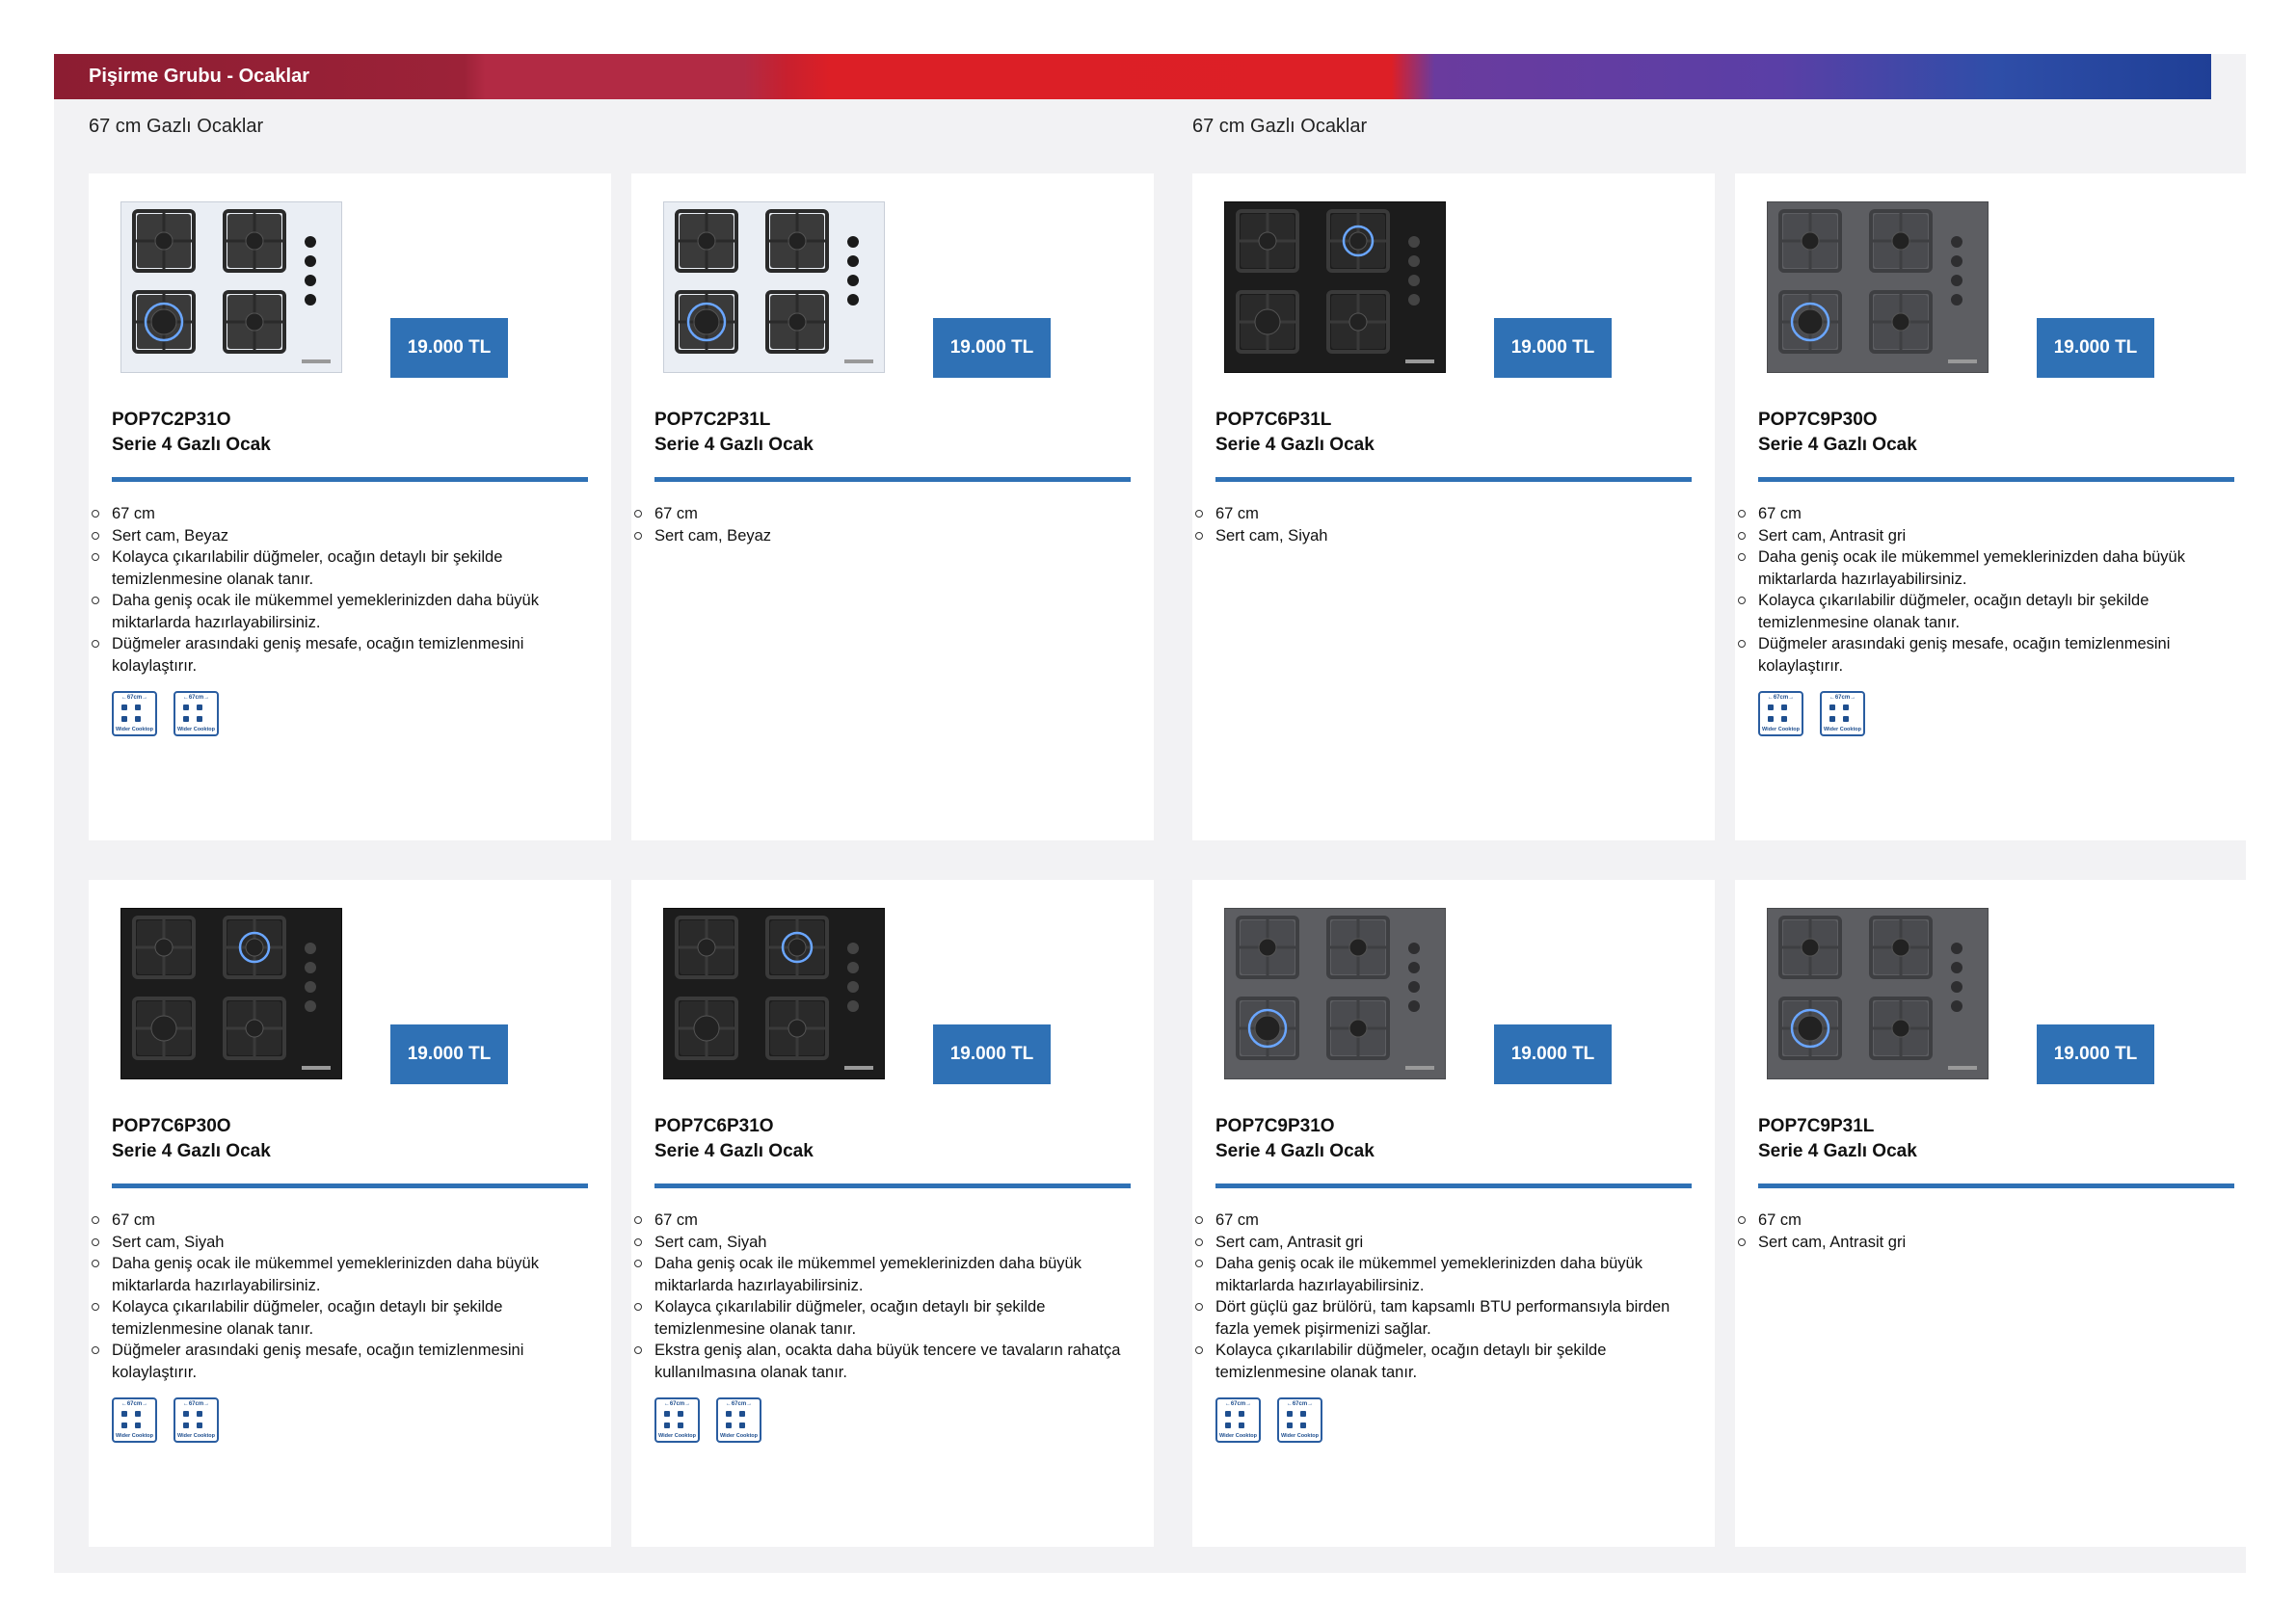  I want to click on category-banner: Pişirme Grubu - Ocaklar, so click(1132, 77).